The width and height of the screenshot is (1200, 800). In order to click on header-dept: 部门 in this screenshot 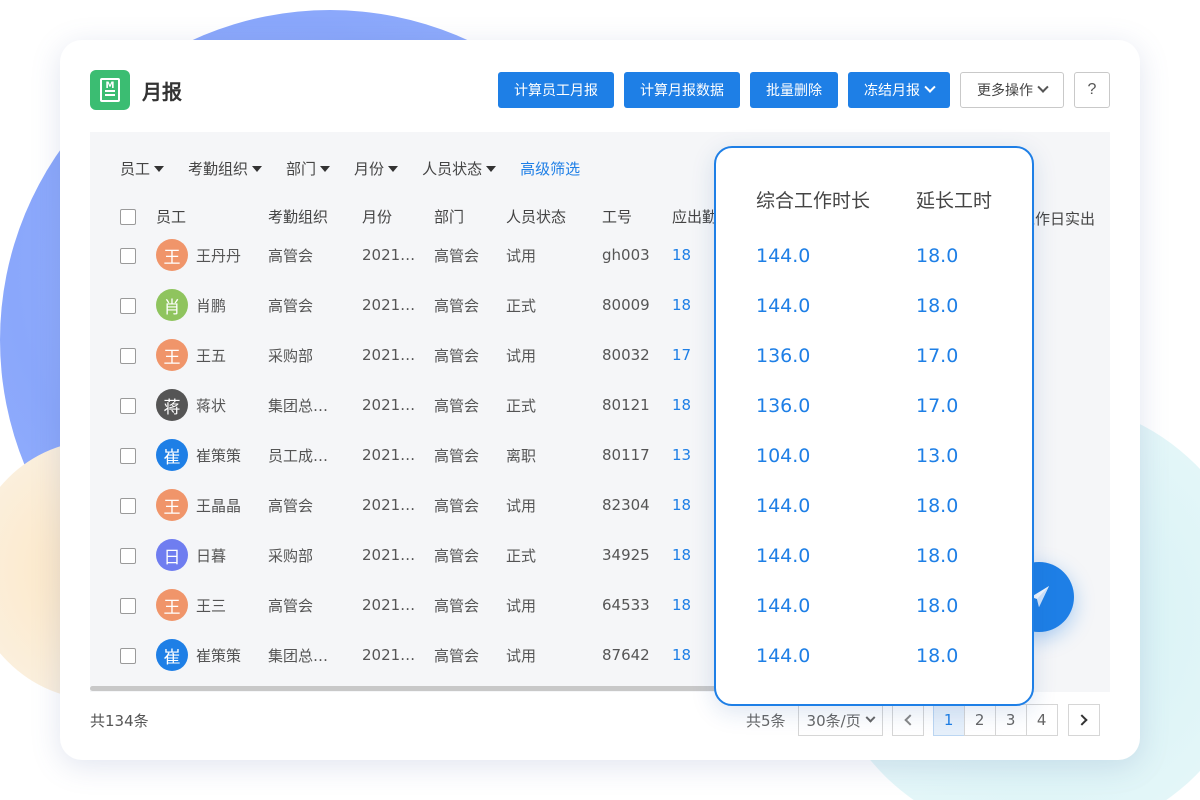, I will do `click(470, 216)`.